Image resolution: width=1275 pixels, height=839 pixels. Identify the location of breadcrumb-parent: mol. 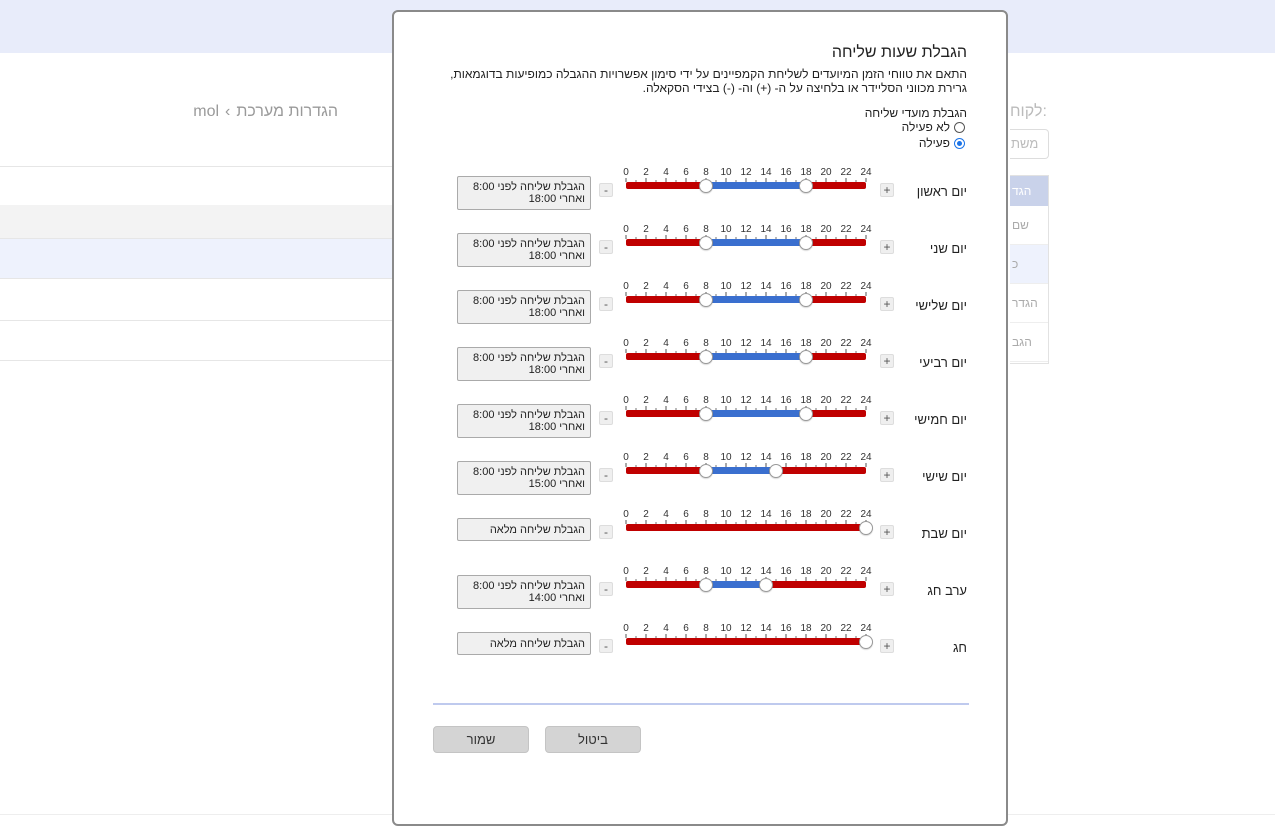
(206, 111).